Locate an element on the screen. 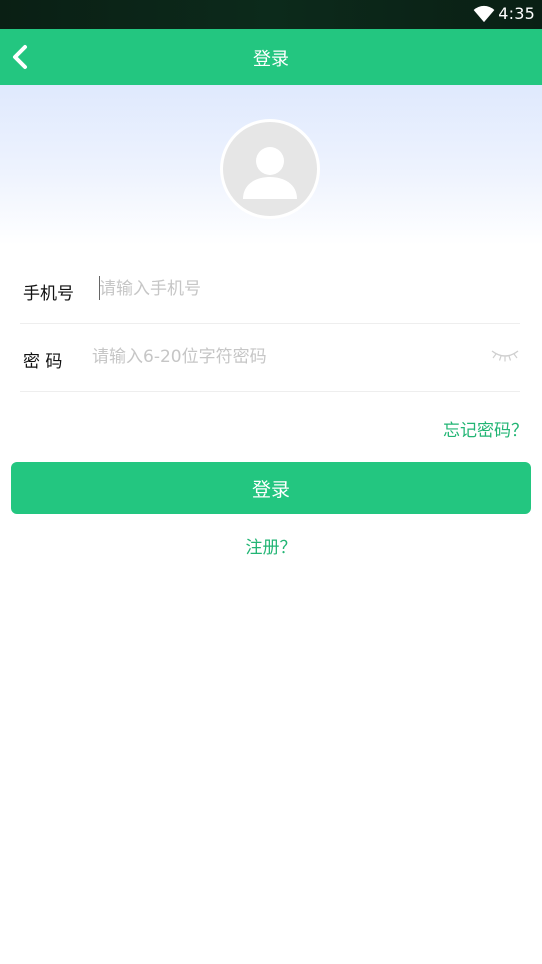  eye-closed-icon is located at coordinates (505, 355).